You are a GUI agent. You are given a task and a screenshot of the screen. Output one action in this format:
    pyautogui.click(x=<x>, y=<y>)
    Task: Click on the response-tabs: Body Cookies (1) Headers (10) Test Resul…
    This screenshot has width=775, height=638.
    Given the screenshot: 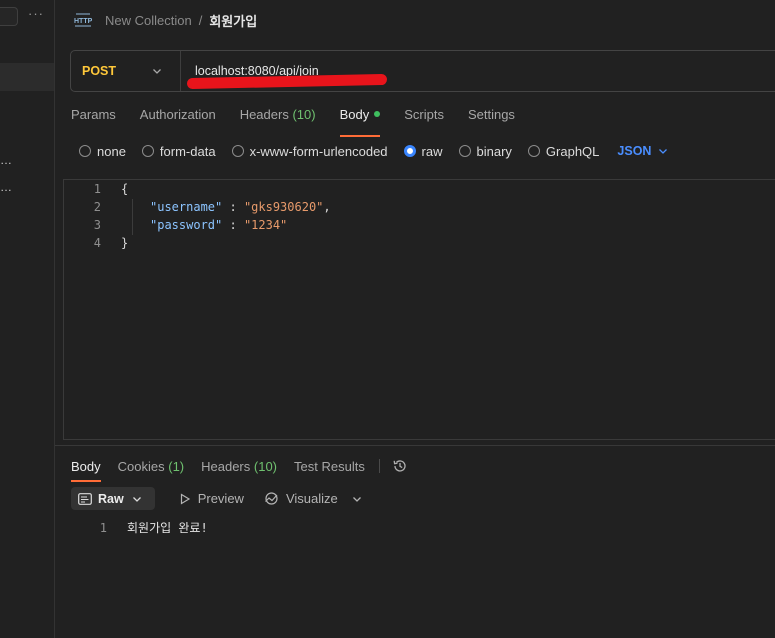 What is the action you would take?
    pyautogui.click(x=239, y=468)
    